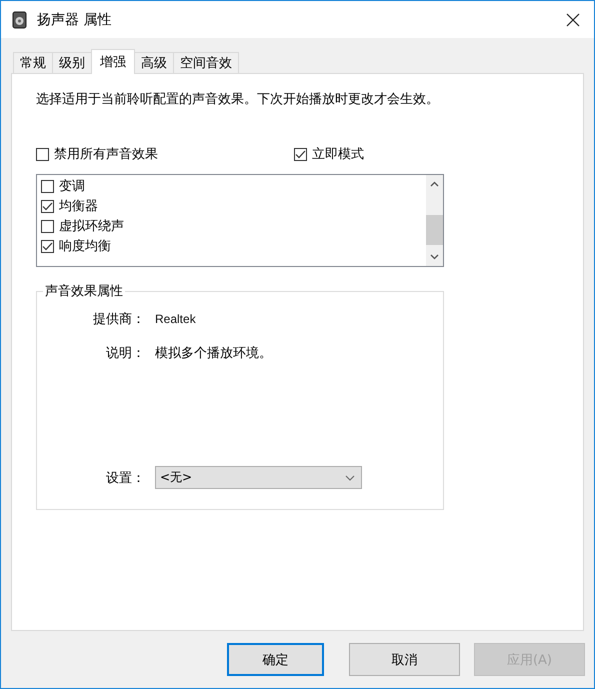 The height and width of the screenshot is (689, 595). I want to click on tab: 增强, so click(113, 61).